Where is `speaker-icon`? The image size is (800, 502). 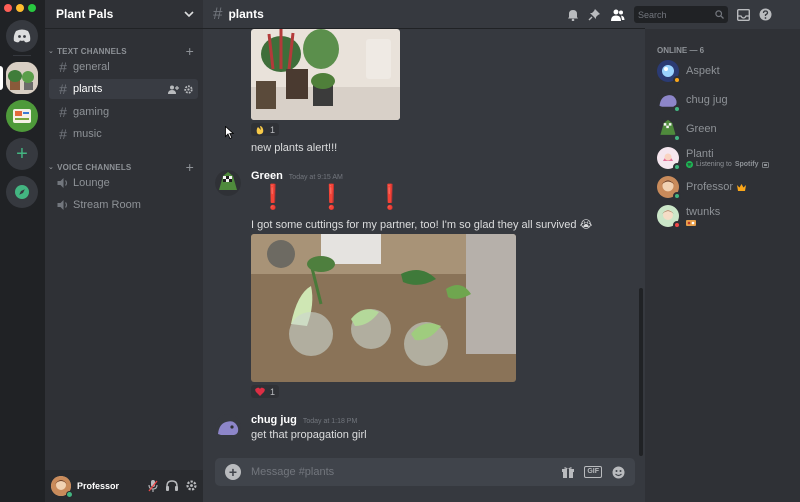 speaker-icon is located at coordinates (62, 183).